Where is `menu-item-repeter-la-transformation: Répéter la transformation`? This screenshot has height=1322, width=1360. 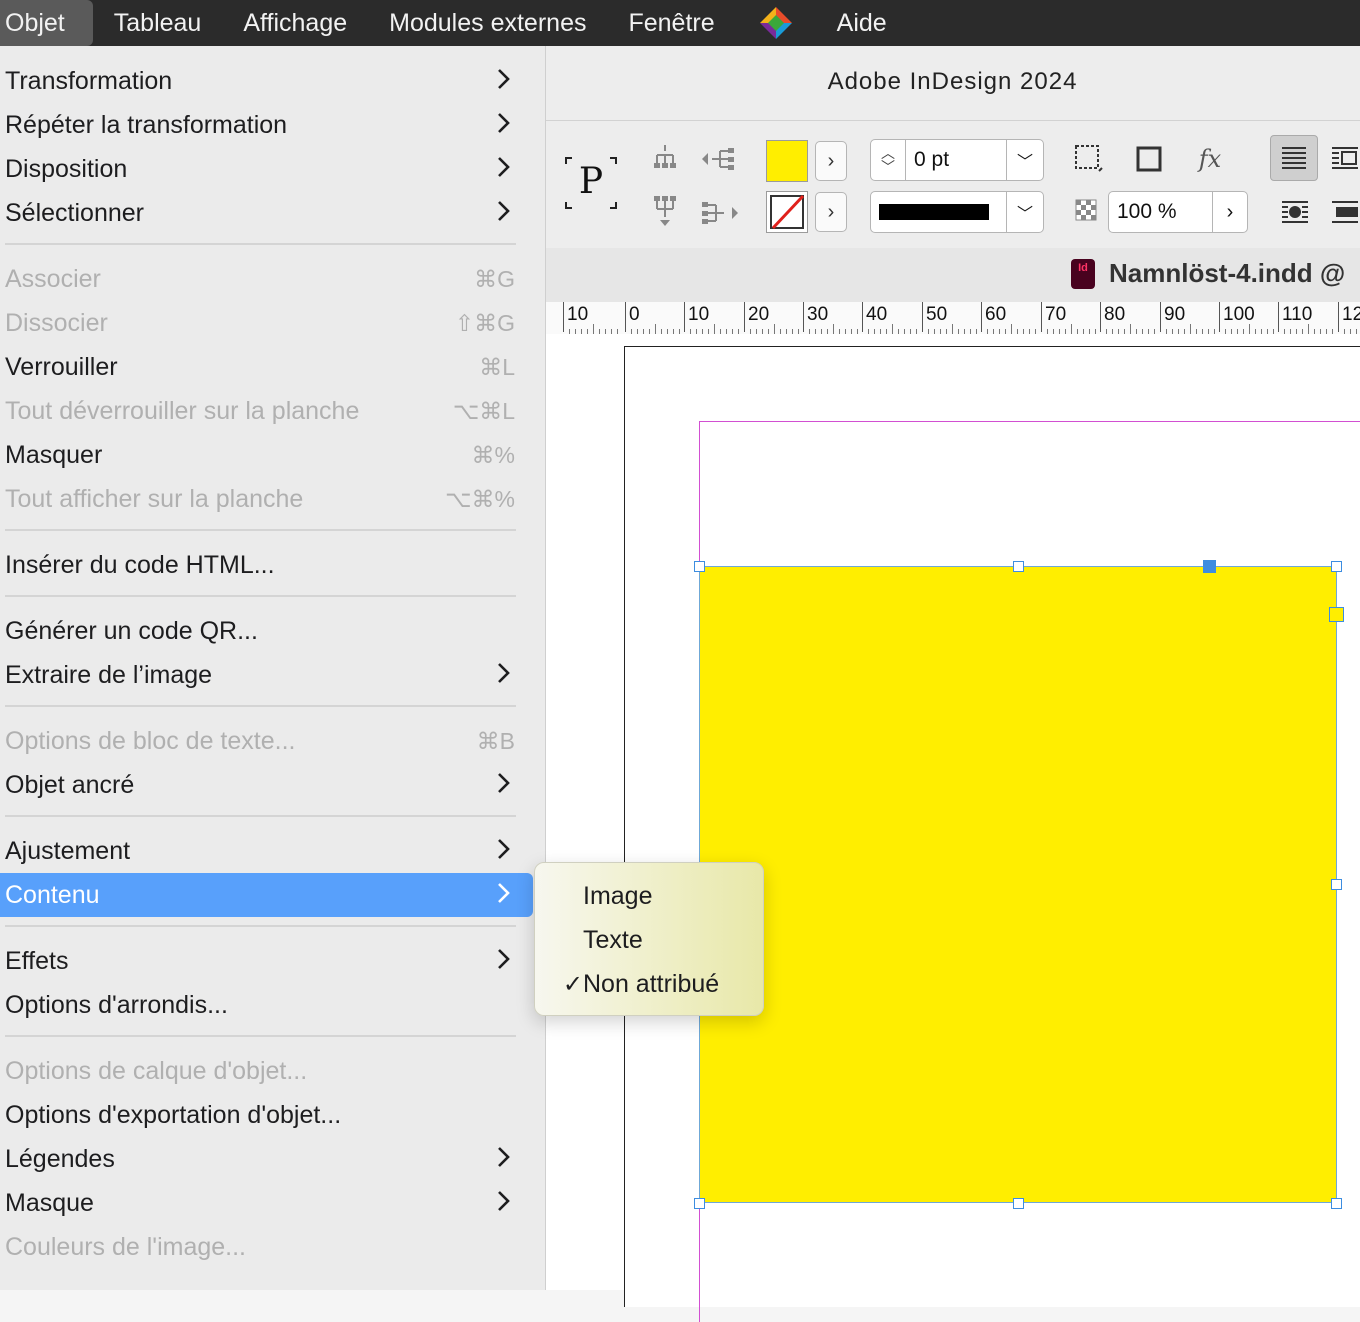
menu-item-repeter-la-transformation: Répéter la transformation is located at coordinates (266, 125).